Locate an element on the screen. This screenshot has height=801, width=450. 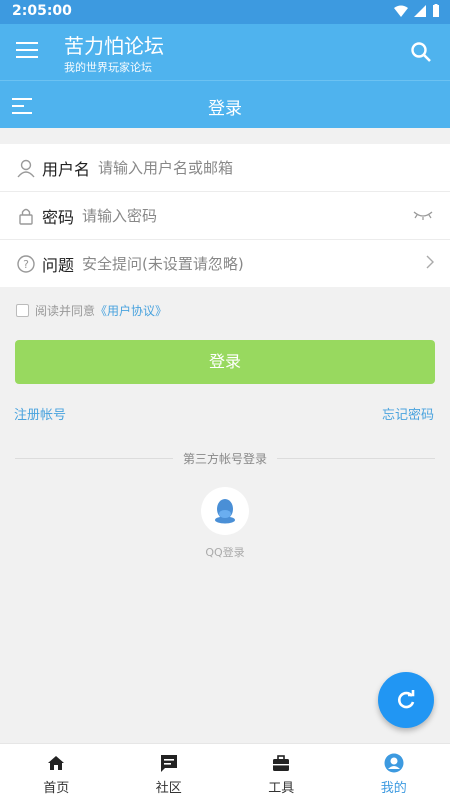
nav-home: 首页 is located at coordinates (56, 772).